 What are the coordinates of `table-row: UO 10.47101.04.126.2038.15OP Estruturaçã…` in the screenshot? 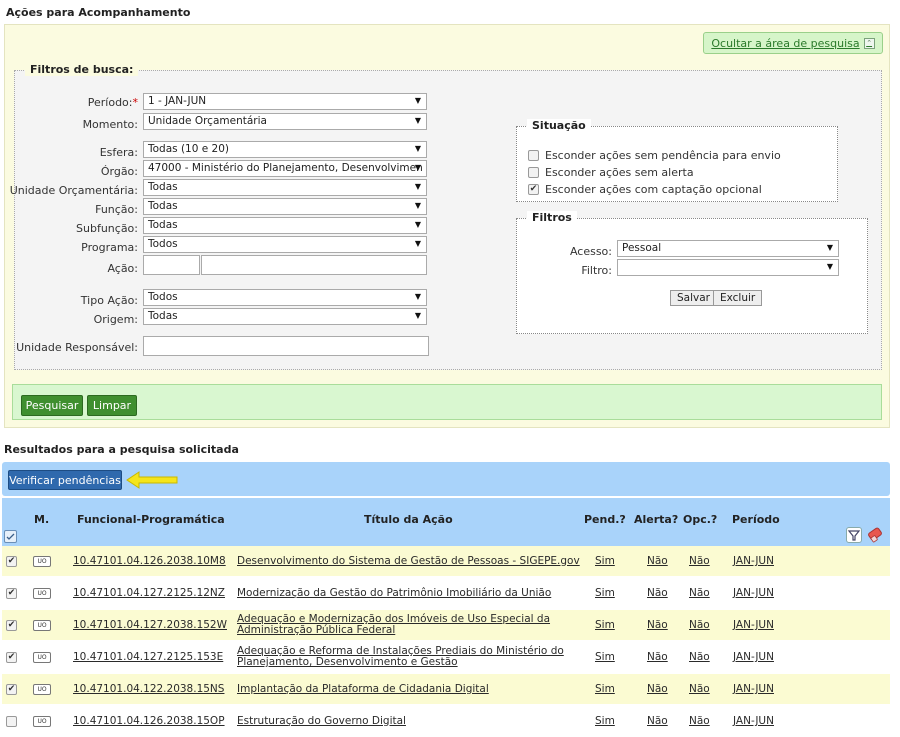 It's located at (446, 721).